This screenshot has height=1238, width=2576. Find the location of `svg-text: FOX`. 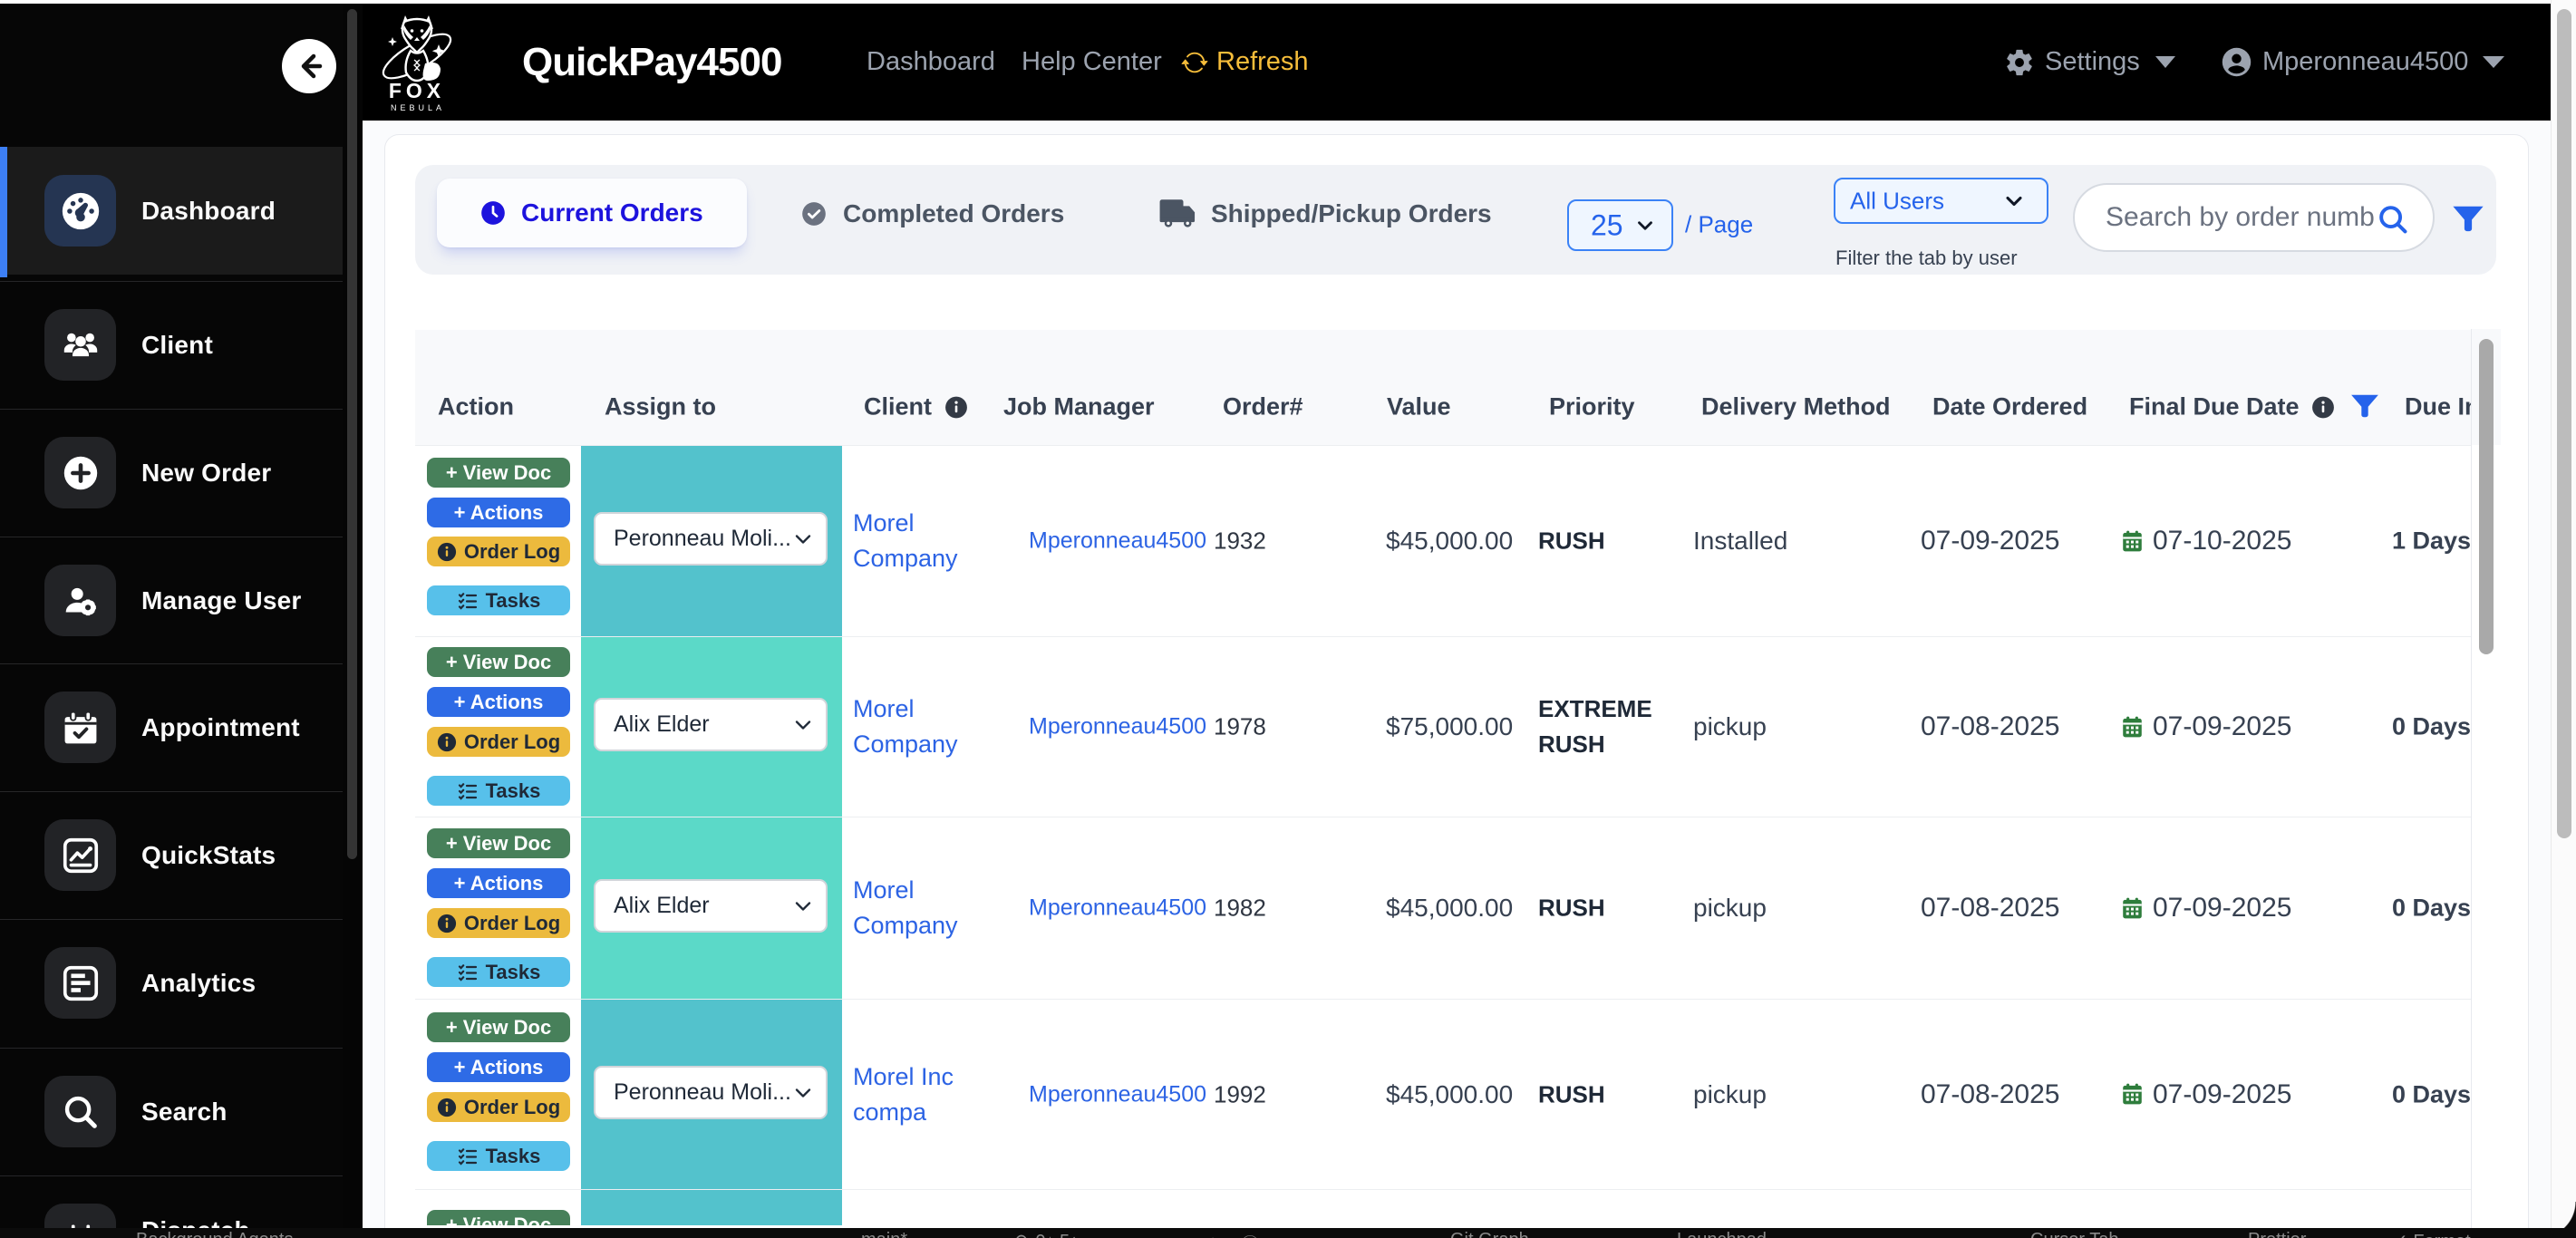

svg-text: FOX is located at coordinates (417, 91).